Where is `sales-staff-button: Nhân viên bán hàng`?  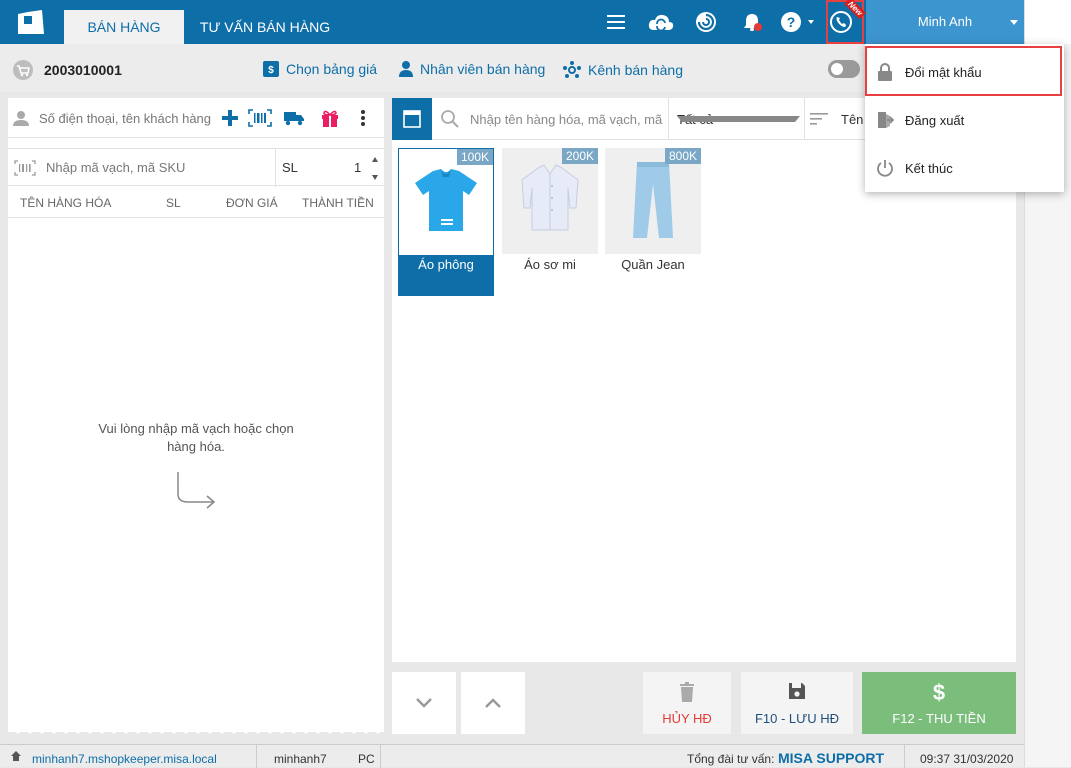 sales-staff-button: Nhân viên bán hàng is located at coordinates (471, 69).